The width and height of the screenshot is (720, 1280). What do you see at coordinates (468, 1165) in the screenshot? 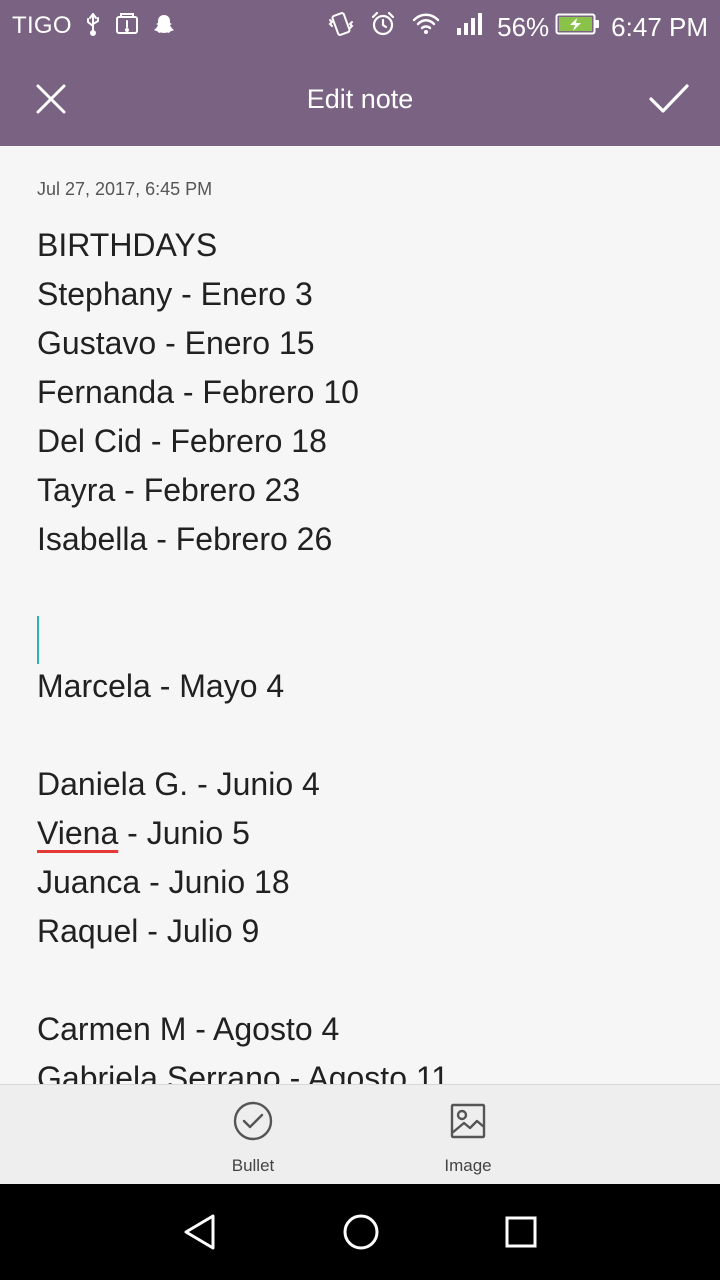
I see `image-label: Image` at bounding box center [468, 1165].